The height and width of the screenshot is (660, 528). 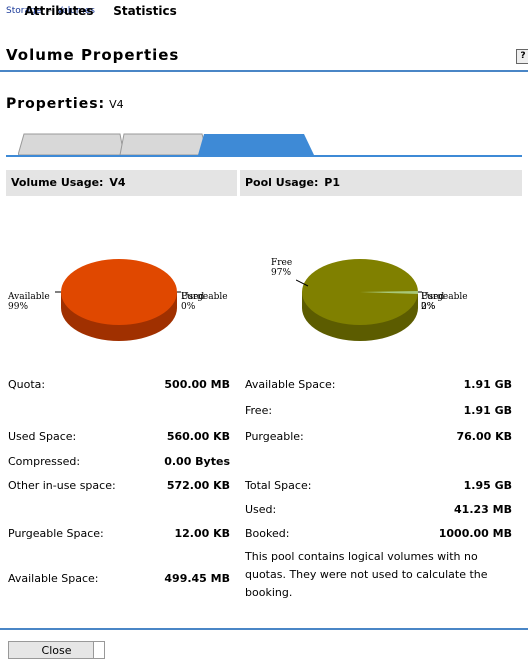 I want to click on bottom-divider, so click(x=264, y=629).